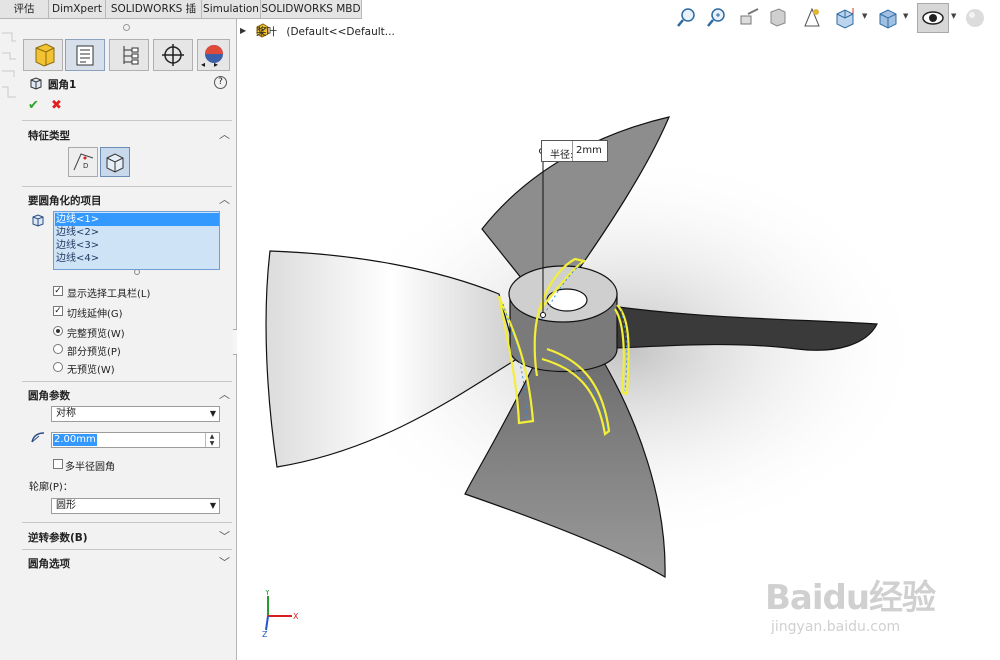  What do you see at coordinates (850, 598) in the screenshot?
I see `watermark-main: Baidu经验` at bounding box center [850, 598].